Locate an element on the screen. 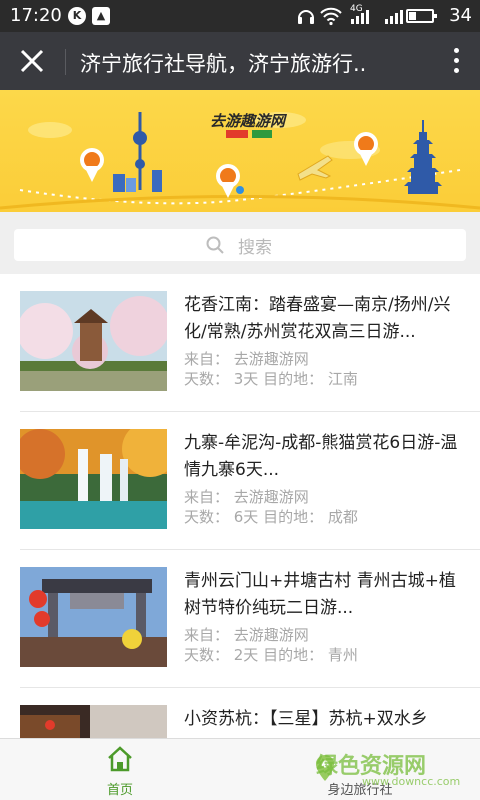 The image size is (480, 800). app-bar: 济宁旅行社导航，济宁旅游行.. is located at coordinates (240, 61).